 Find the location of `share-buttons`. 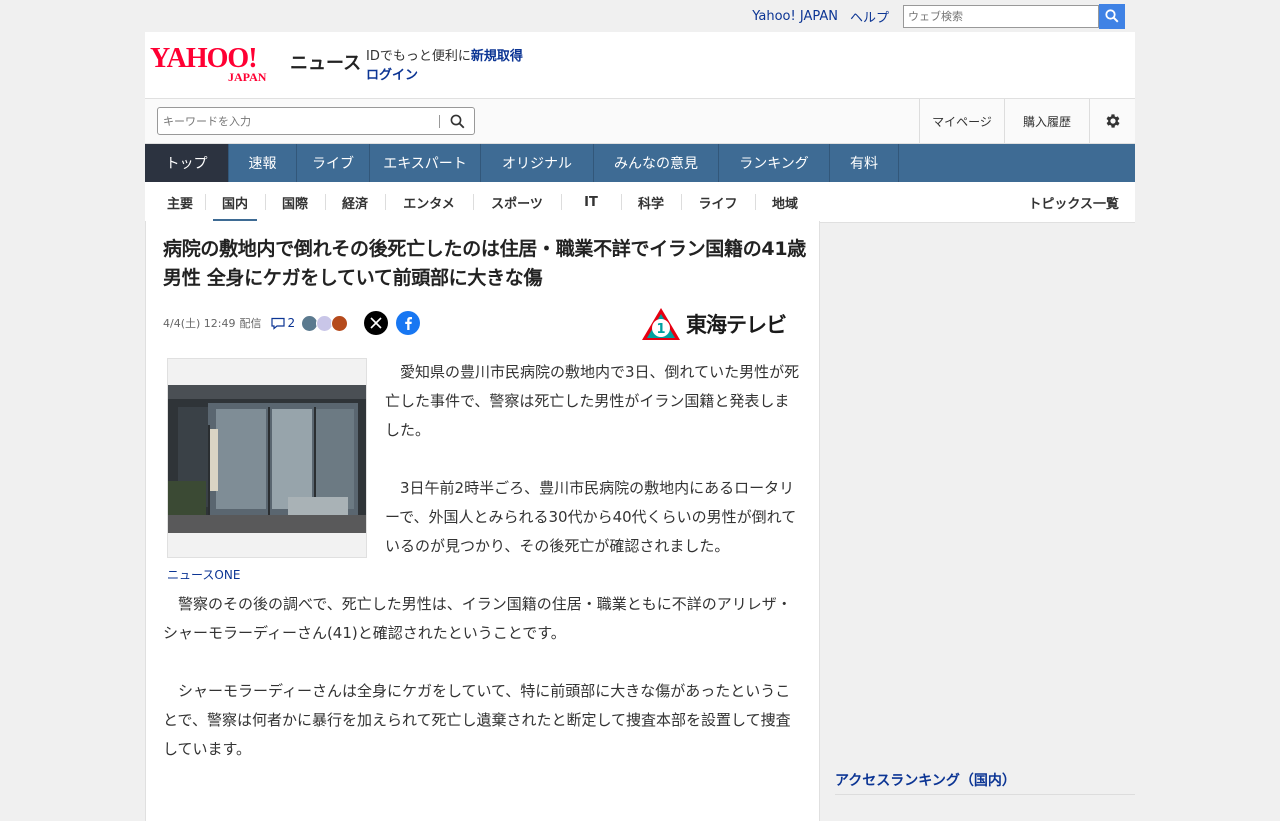

share-buttons is located at coordinates (396, 323).